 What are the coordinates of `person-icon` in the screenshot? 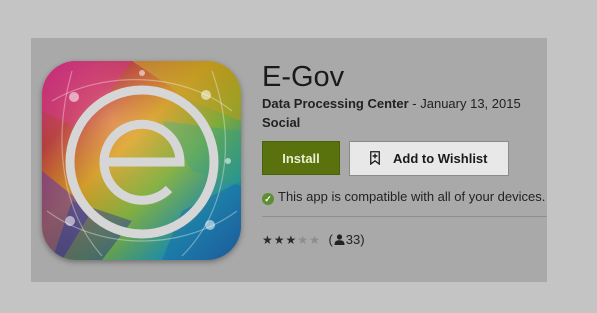 It's located at (339, 239).